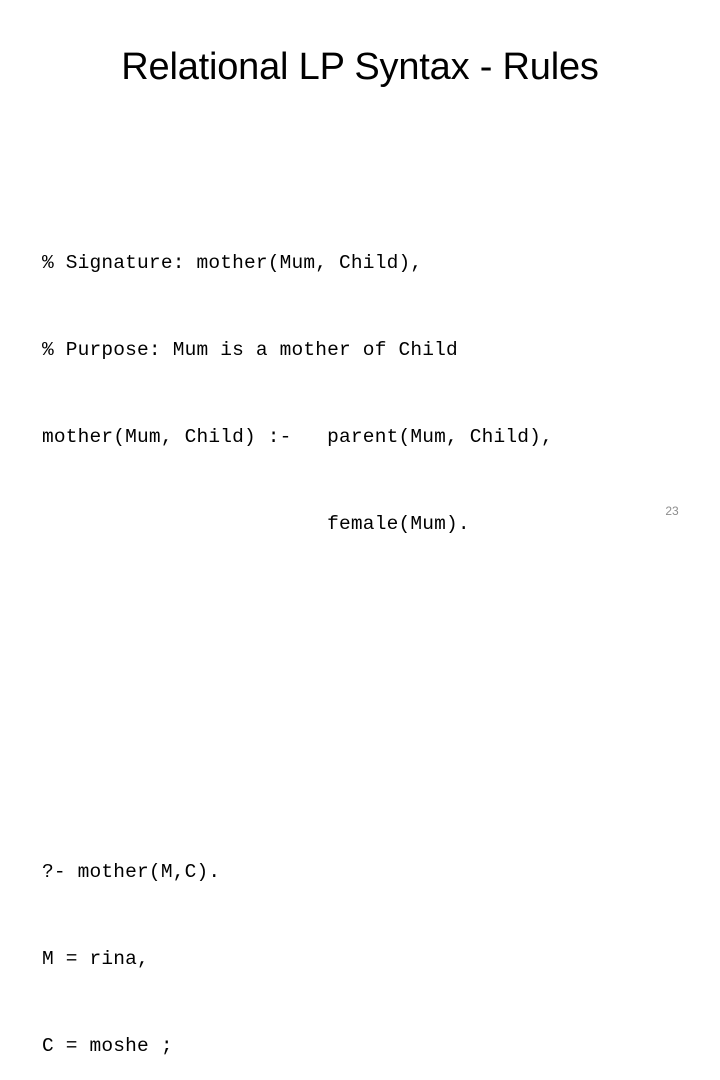 Image resolution: width=720 pixels, height=1080 pixels. I want to click on page-title: Relational LP Syntax - Rules, so click(360, 67).